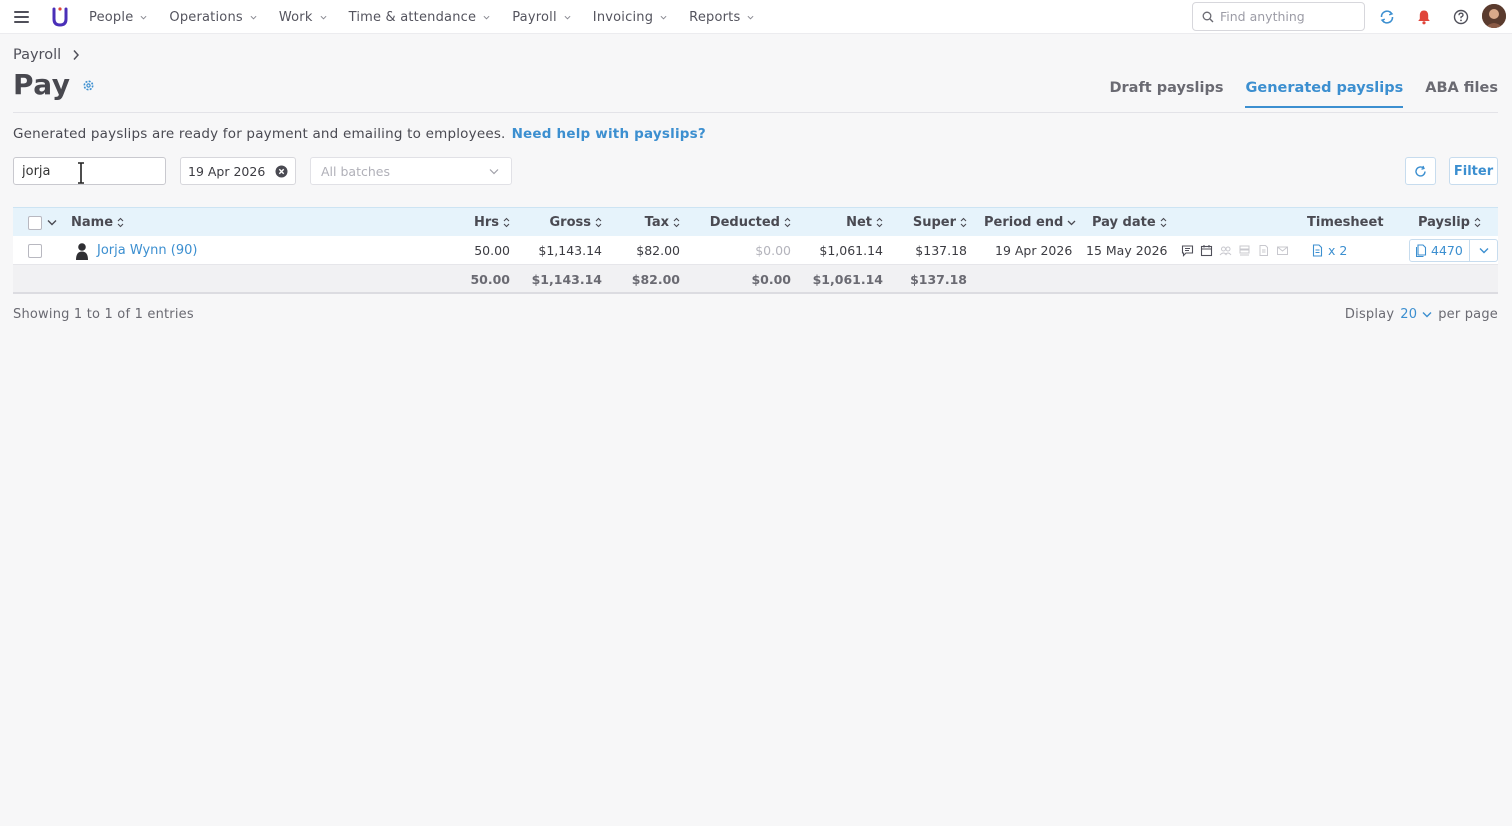 Image resolution: width=1512 pixels, height=826 pixels. I want to click on header-label: Deducted, so click(744, 222).